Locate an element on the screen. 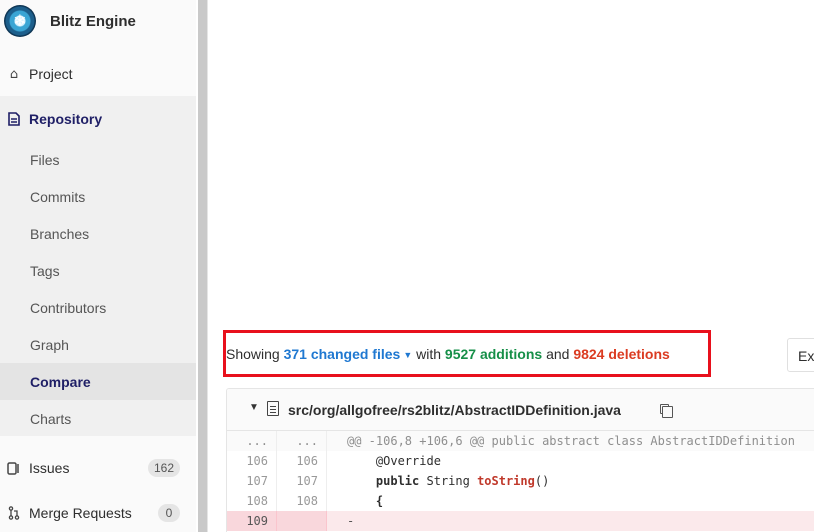 Image resolution: width=814 pixels, height=532 pixels. home-icon: ⌂ is located at coordinates (14, 74).